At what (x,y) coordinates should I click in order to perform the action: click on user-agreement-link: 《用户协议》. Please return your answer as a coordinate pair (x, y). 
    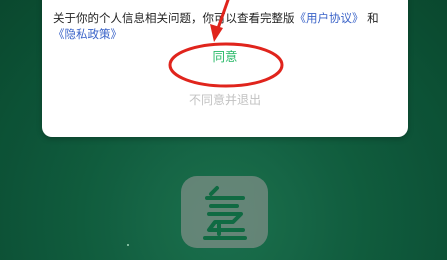
    Looking at the image, I should click on (329, 18).